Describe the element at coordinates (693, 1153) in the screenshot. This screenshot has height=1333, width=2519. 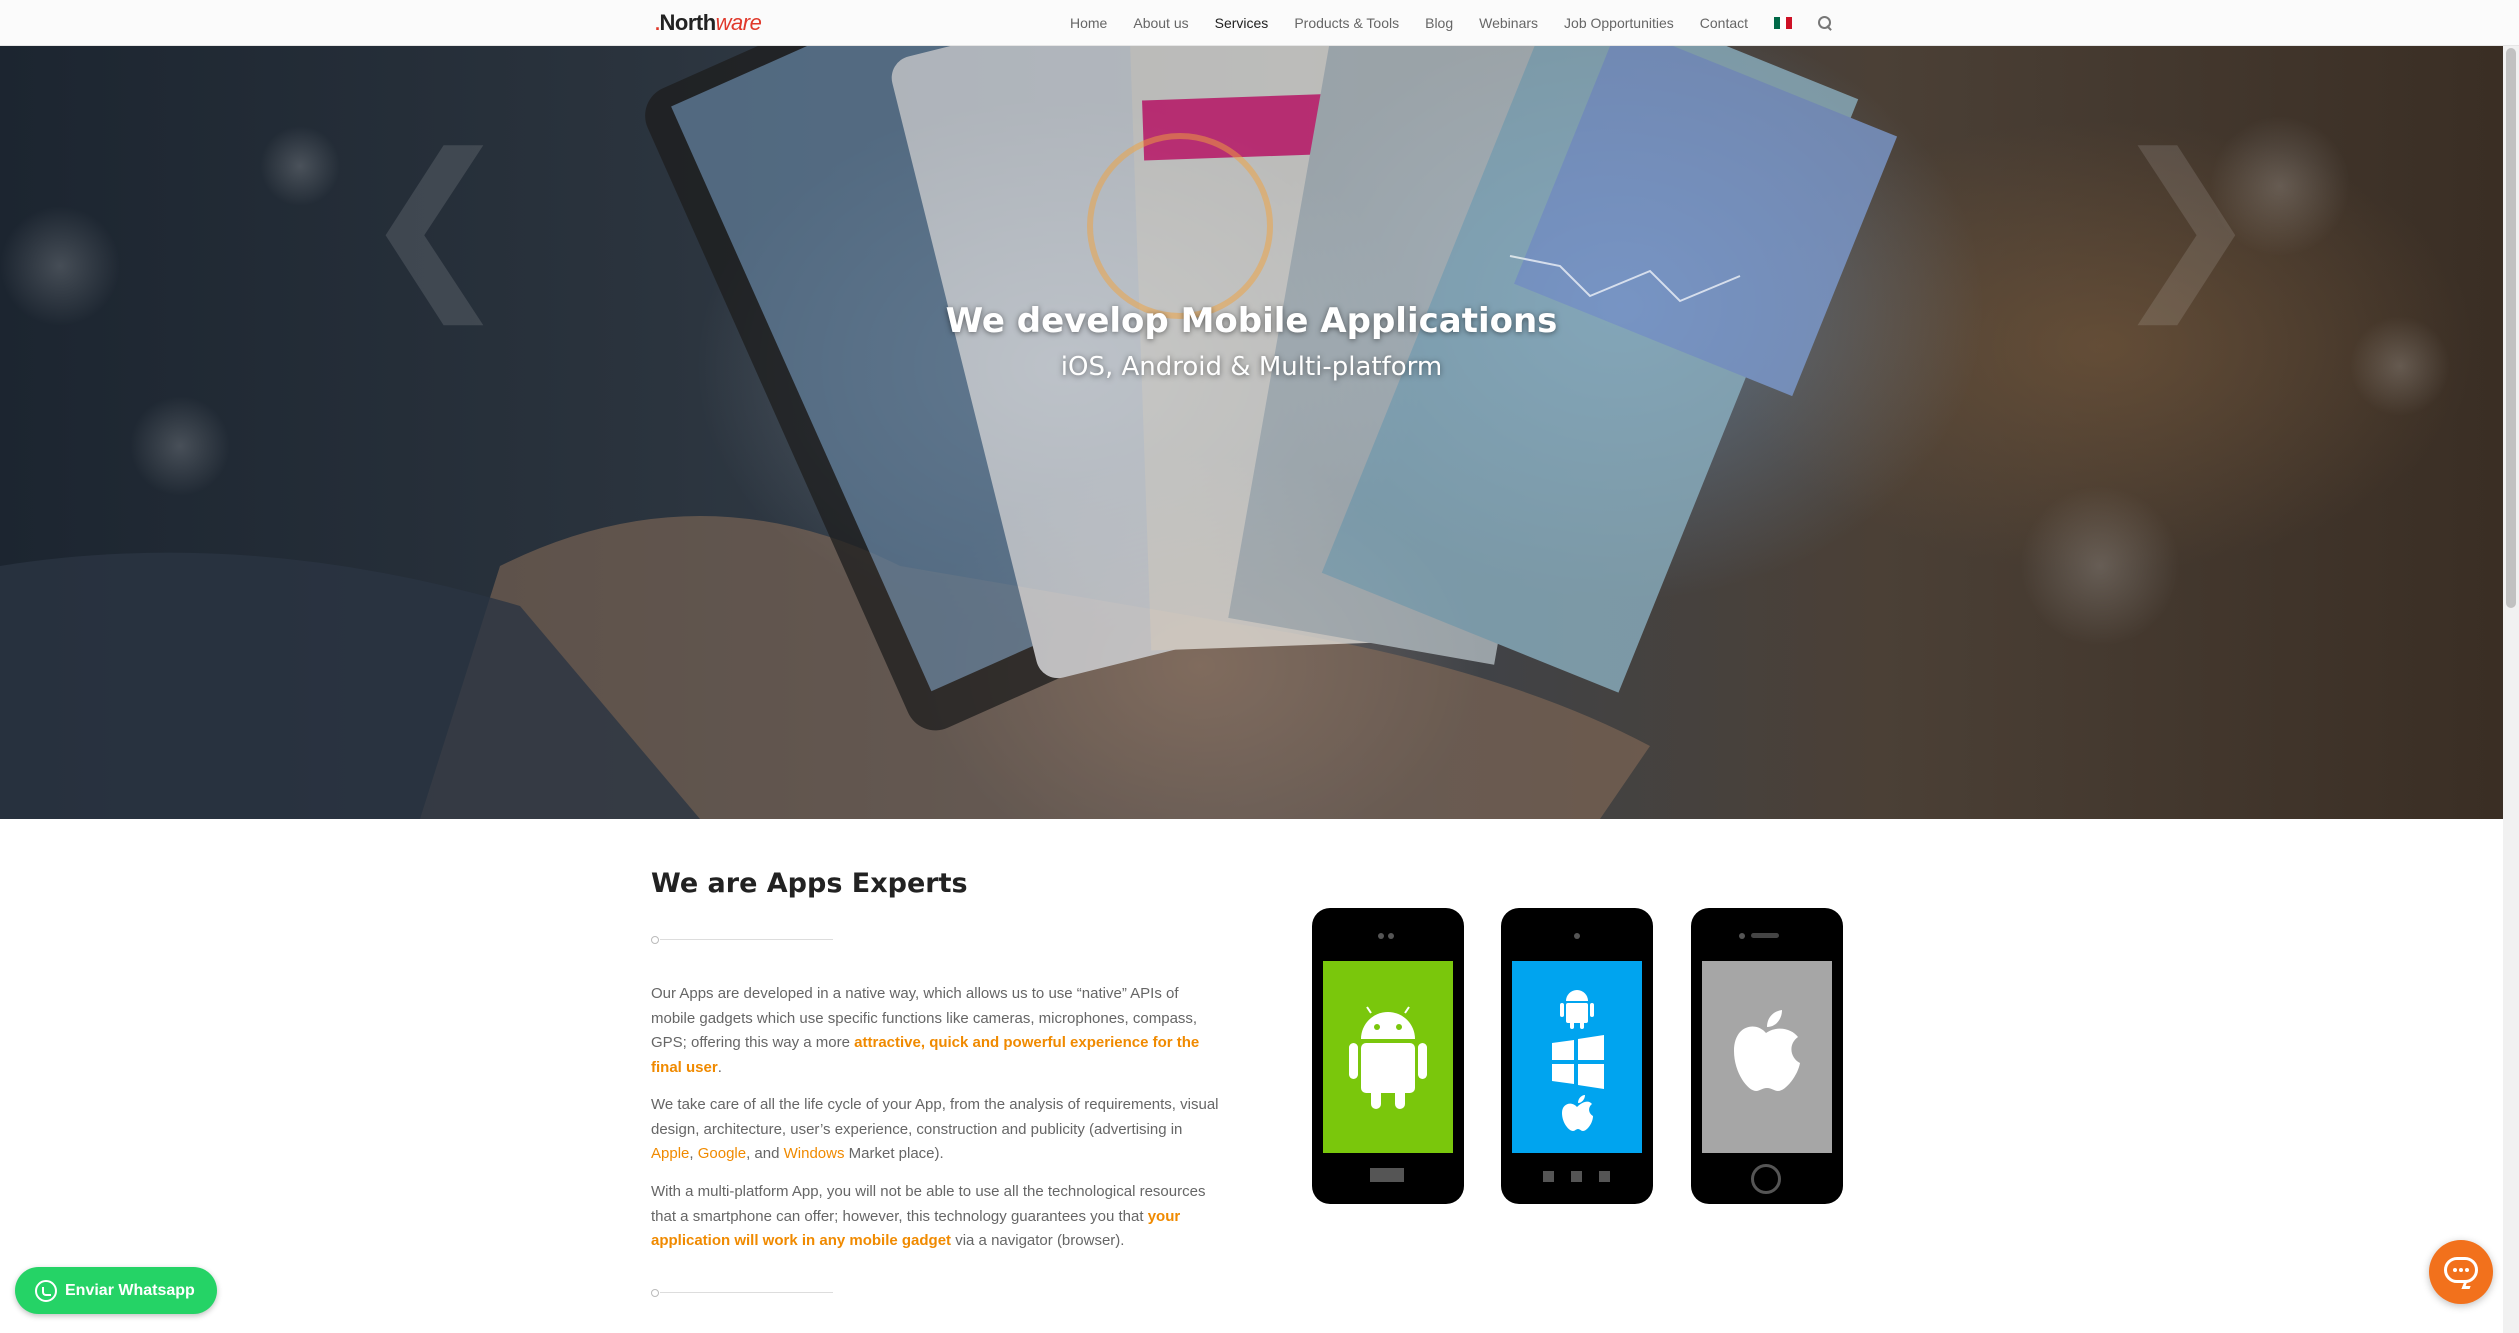
I see `p2-sep1: ,` at that location.